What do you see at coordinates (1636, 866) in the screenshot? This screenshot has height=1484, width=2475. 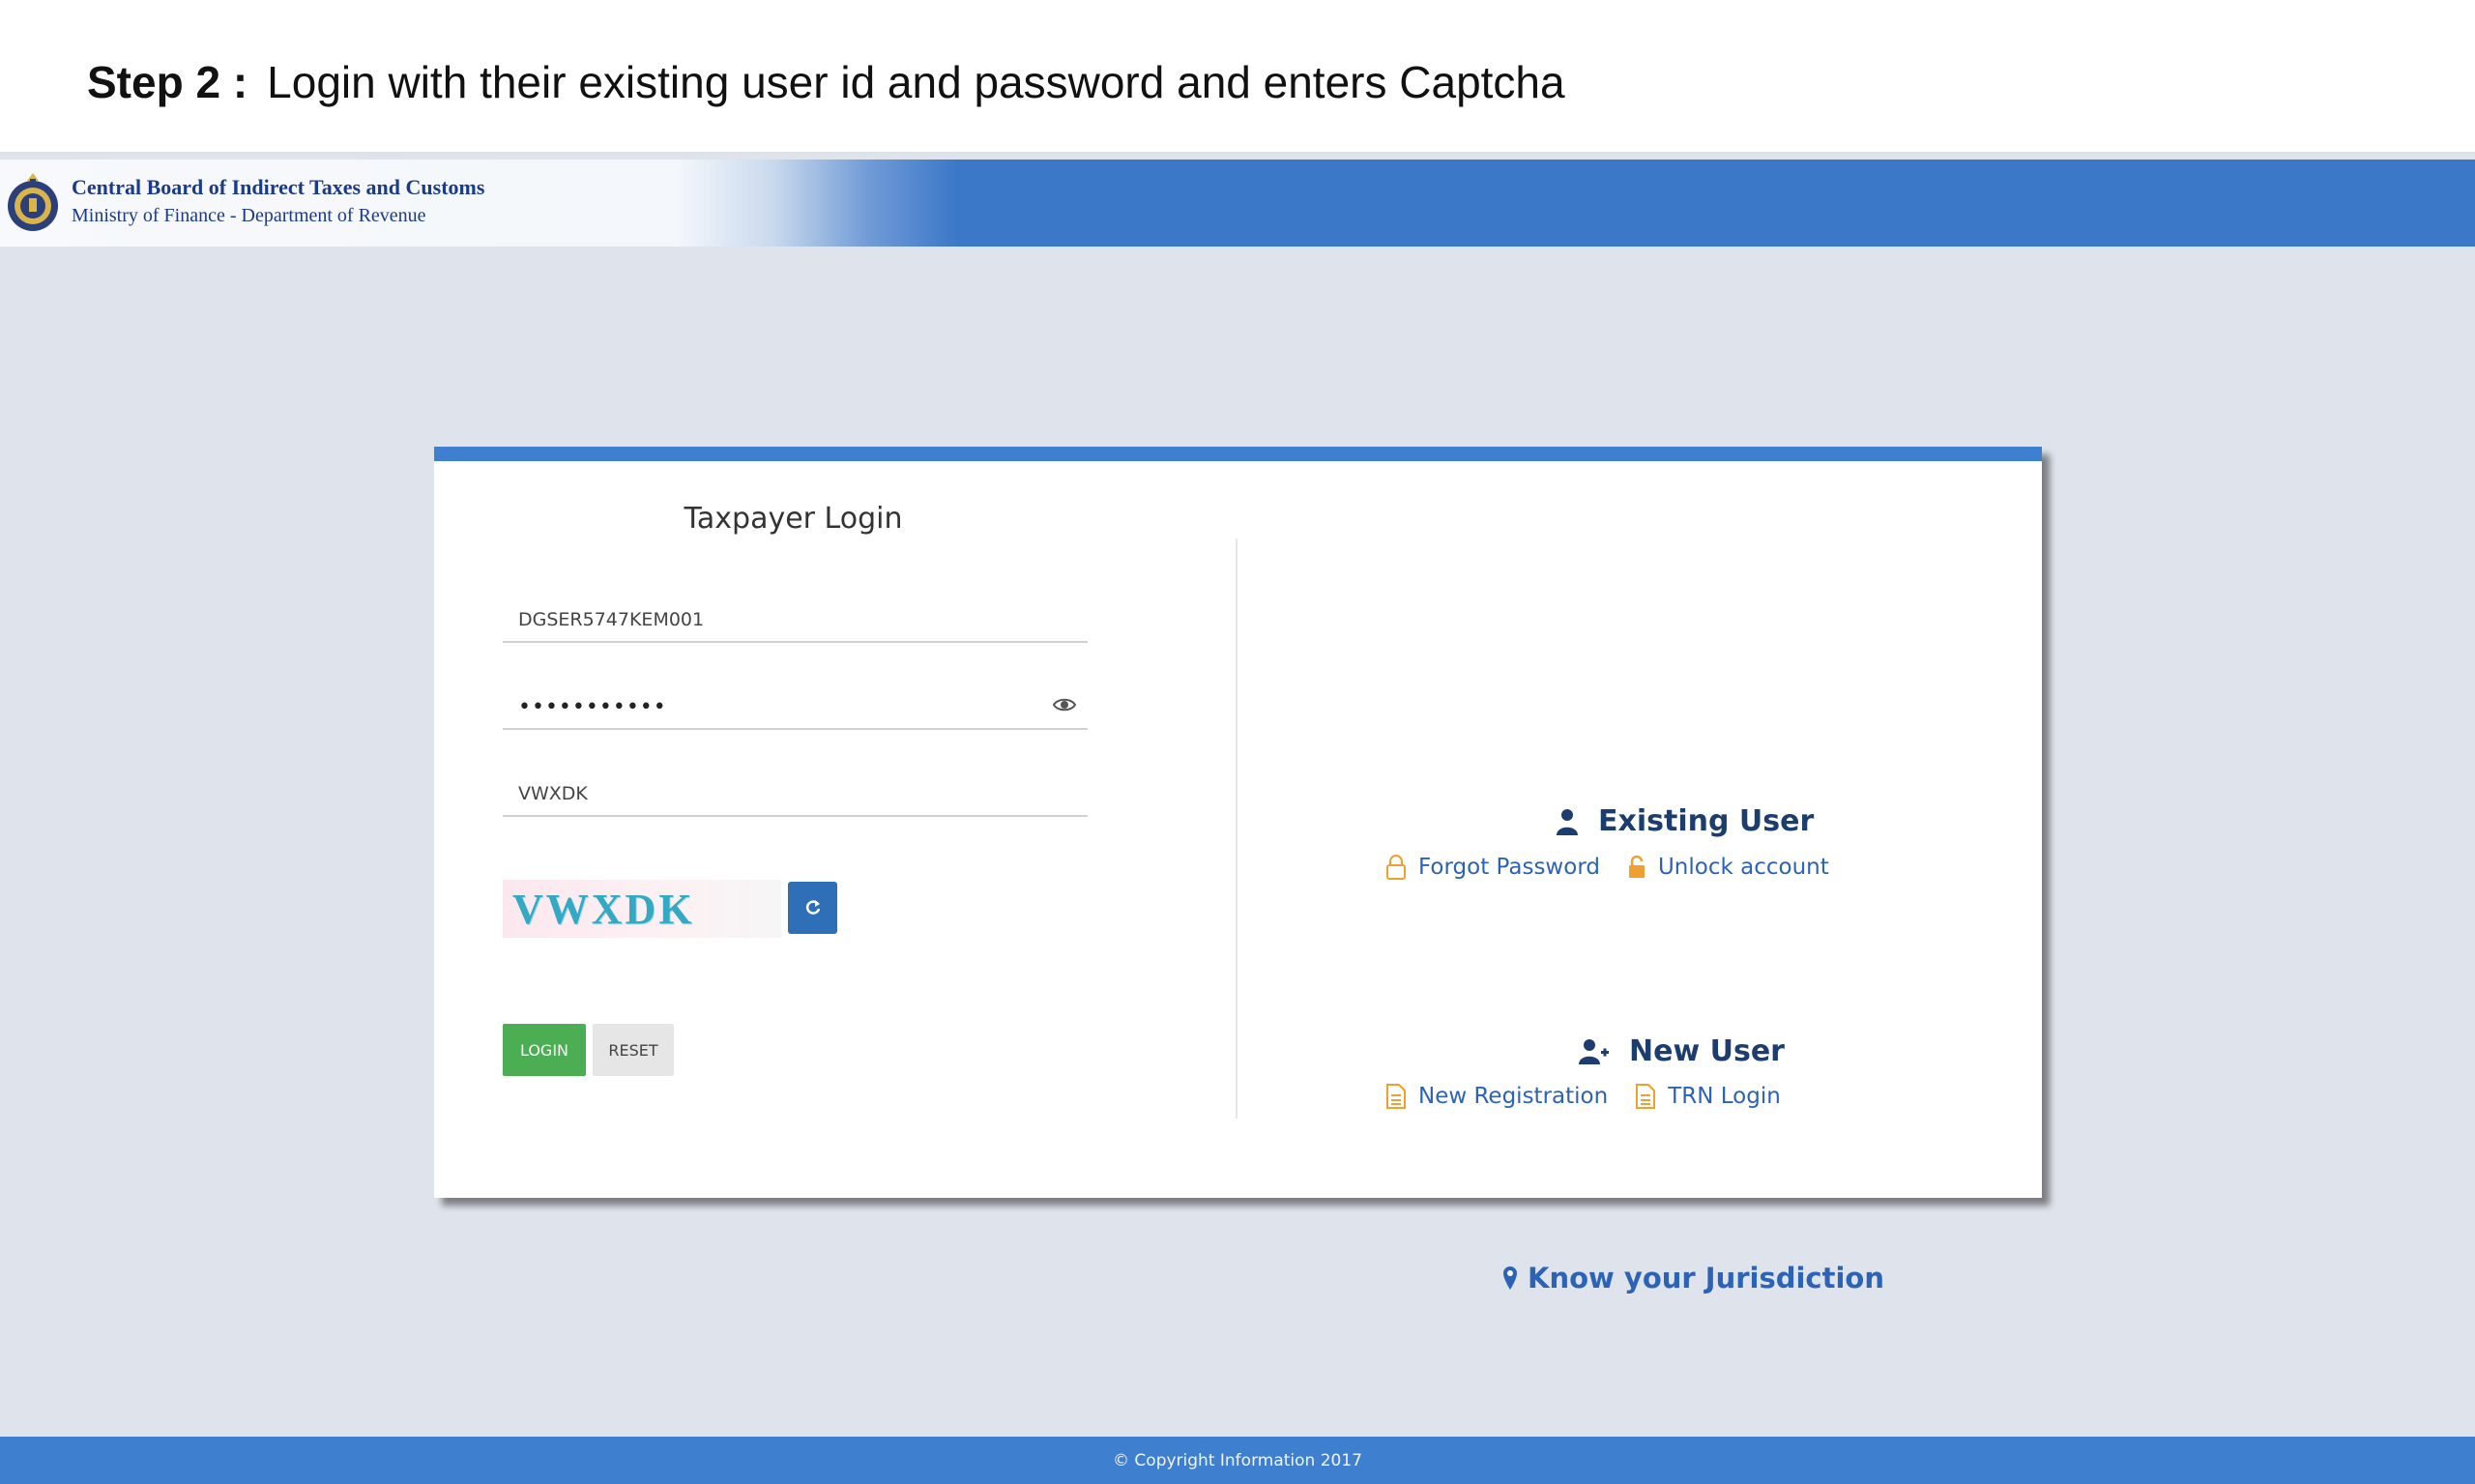 I see `unlock-icon` at bounding box center [1636, 866].